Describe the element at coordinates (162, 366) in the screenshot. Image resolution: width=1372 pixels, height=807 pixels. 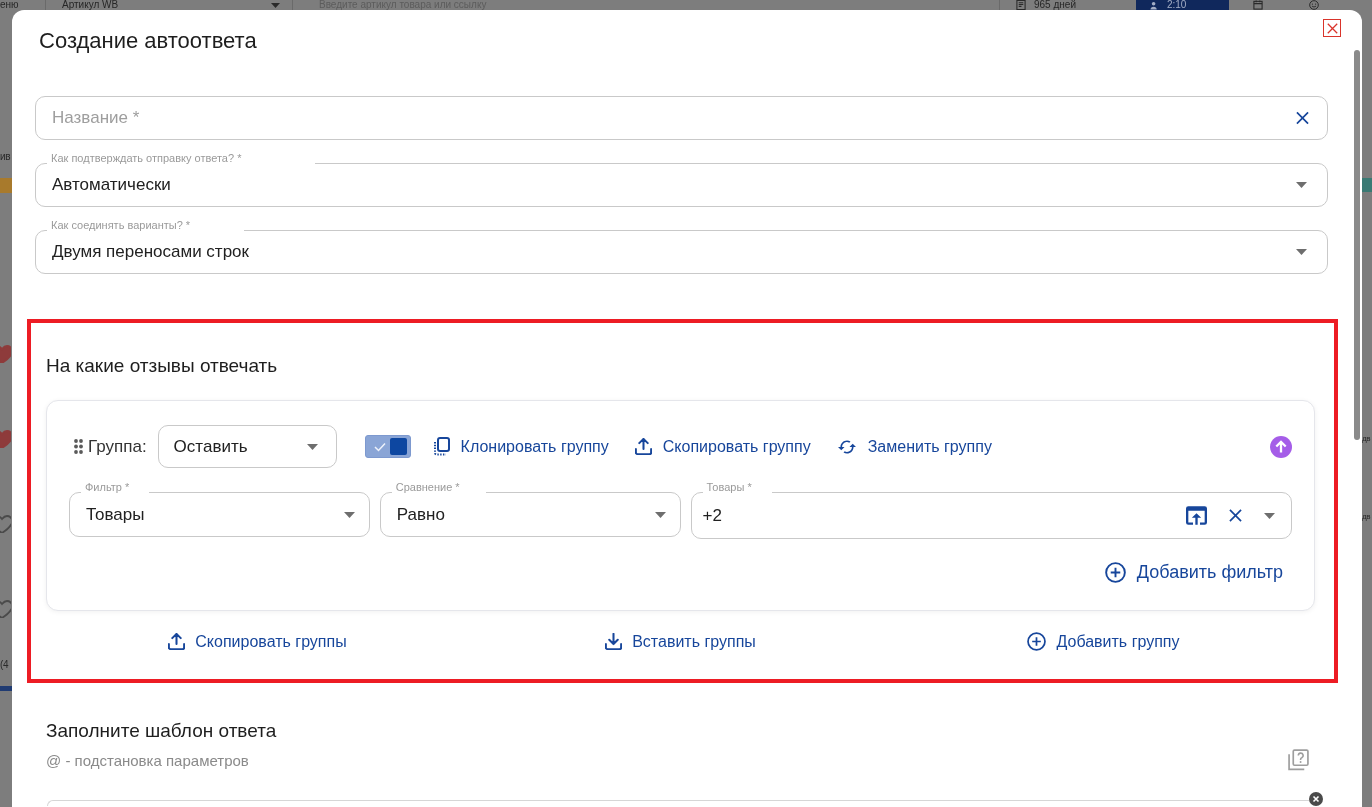
I see `section-title: На какие отзывы отвечать` at that location.